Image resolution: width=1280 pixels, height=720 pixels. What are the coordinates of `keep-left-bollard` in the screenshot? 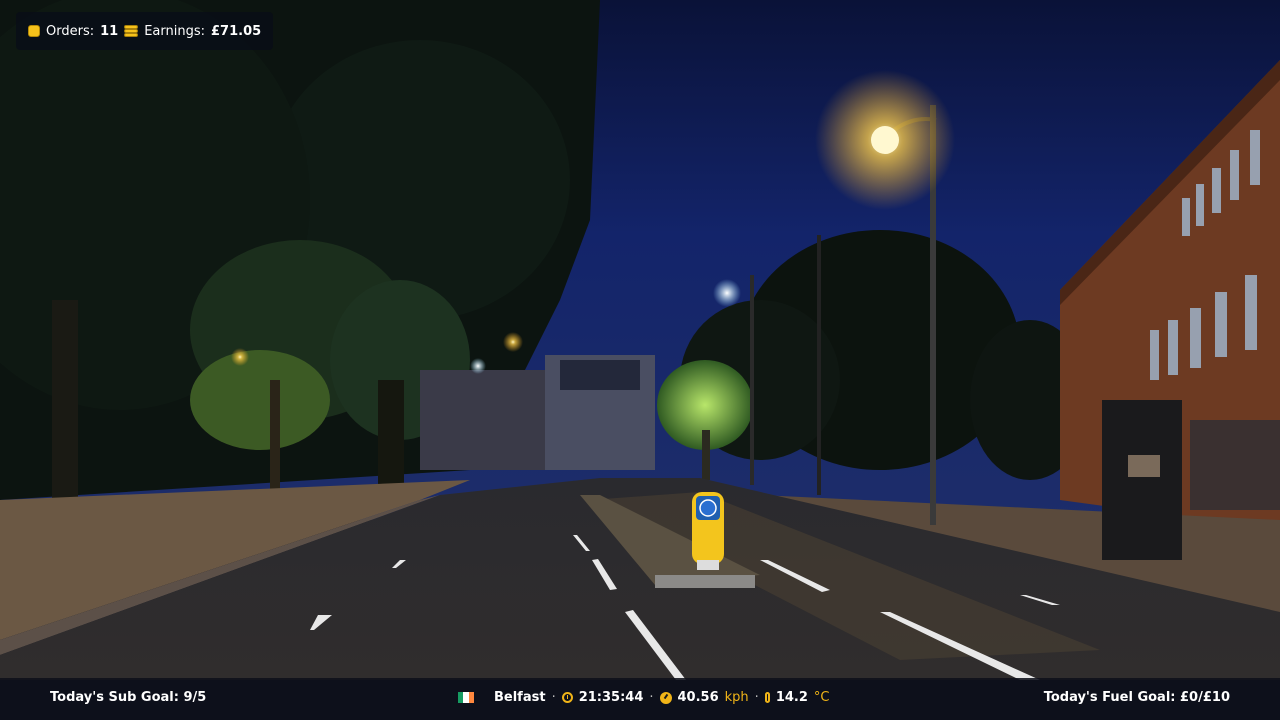 It's located at (708, 531).